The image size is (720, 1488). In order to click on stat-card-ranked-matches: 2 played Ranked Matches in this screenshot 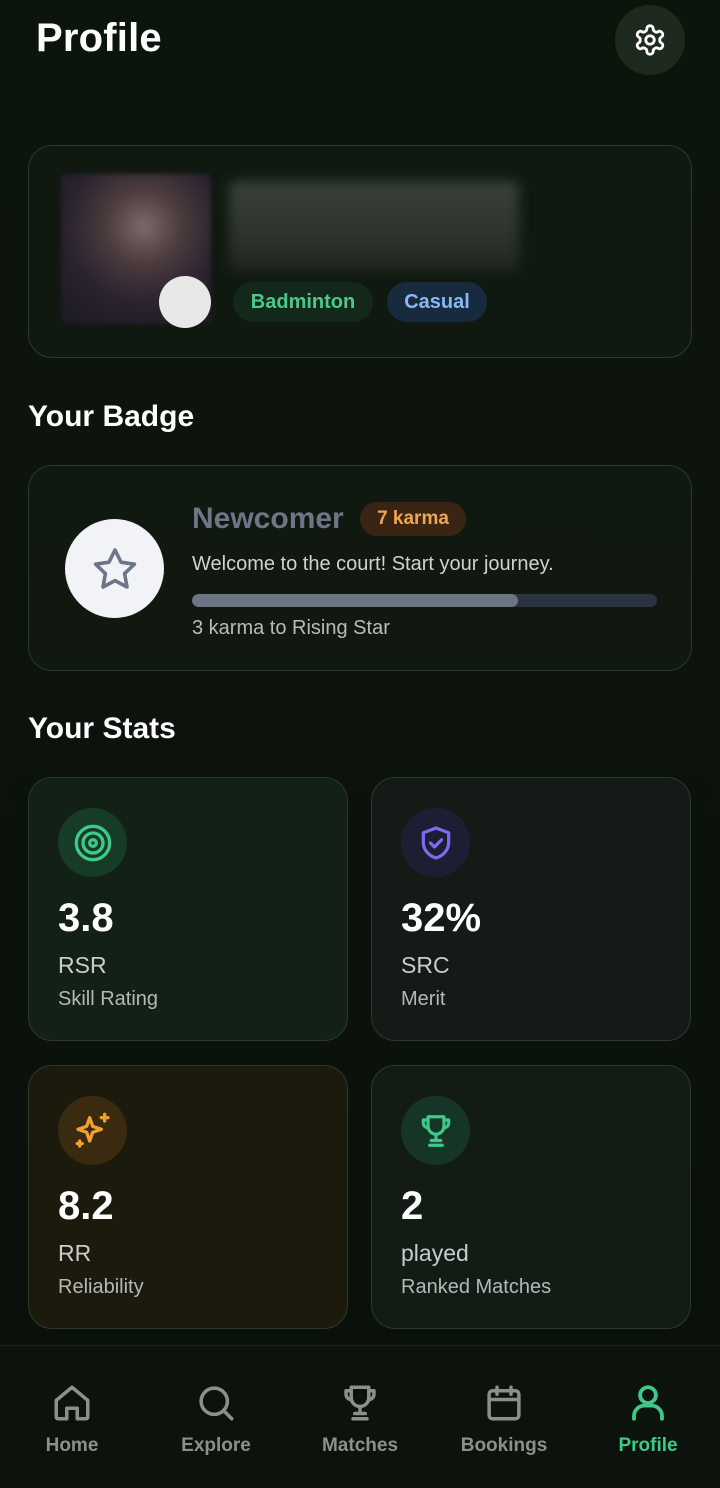, I will do `click(531, 1197)`.